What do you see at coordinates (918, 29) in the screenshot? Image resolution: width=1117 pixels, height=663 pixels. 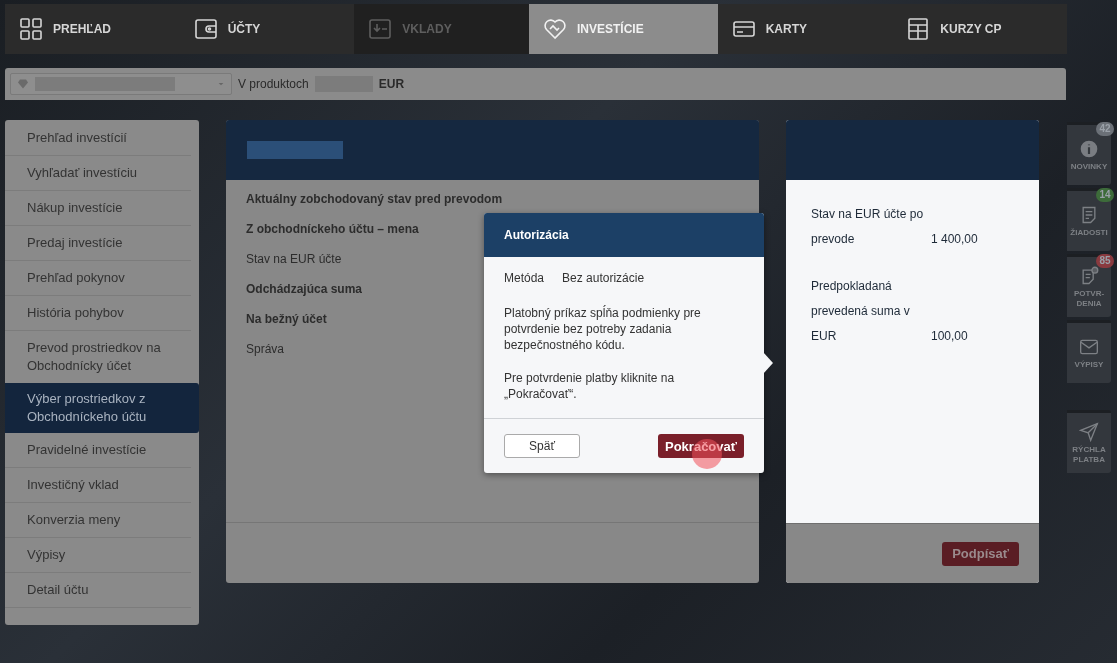 I see `table-icon` at bounding box center [918, 29].